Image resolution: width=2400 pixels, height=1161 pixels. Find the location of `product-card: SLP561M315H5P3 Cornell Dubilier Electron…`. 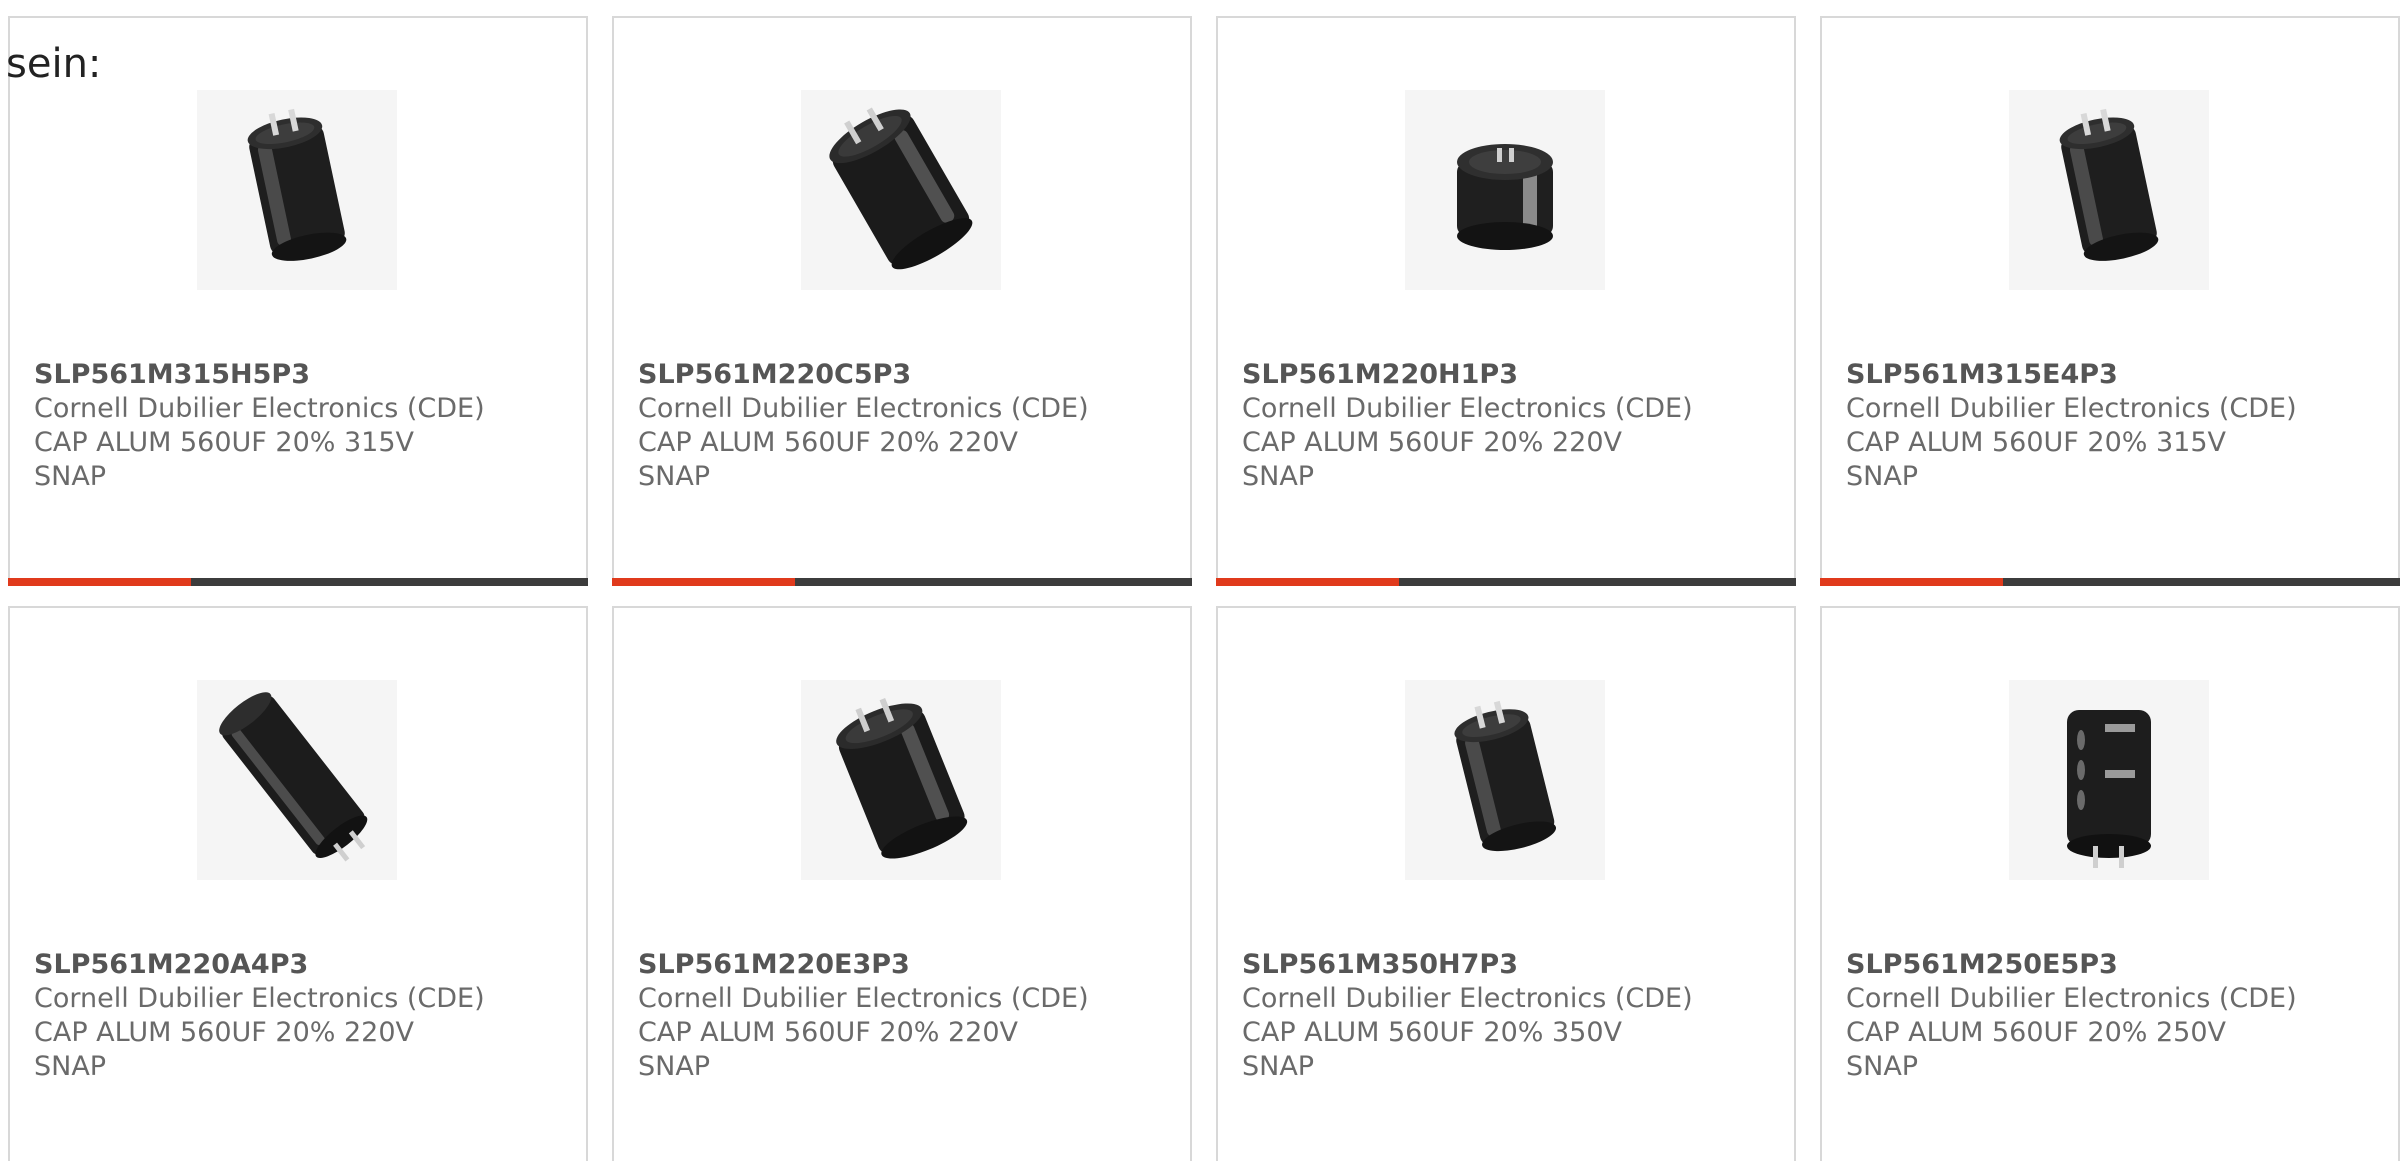

product-card: SLP561M315H5P3 Cornell Dubilier Electron… is located at coordinates (298, 301).